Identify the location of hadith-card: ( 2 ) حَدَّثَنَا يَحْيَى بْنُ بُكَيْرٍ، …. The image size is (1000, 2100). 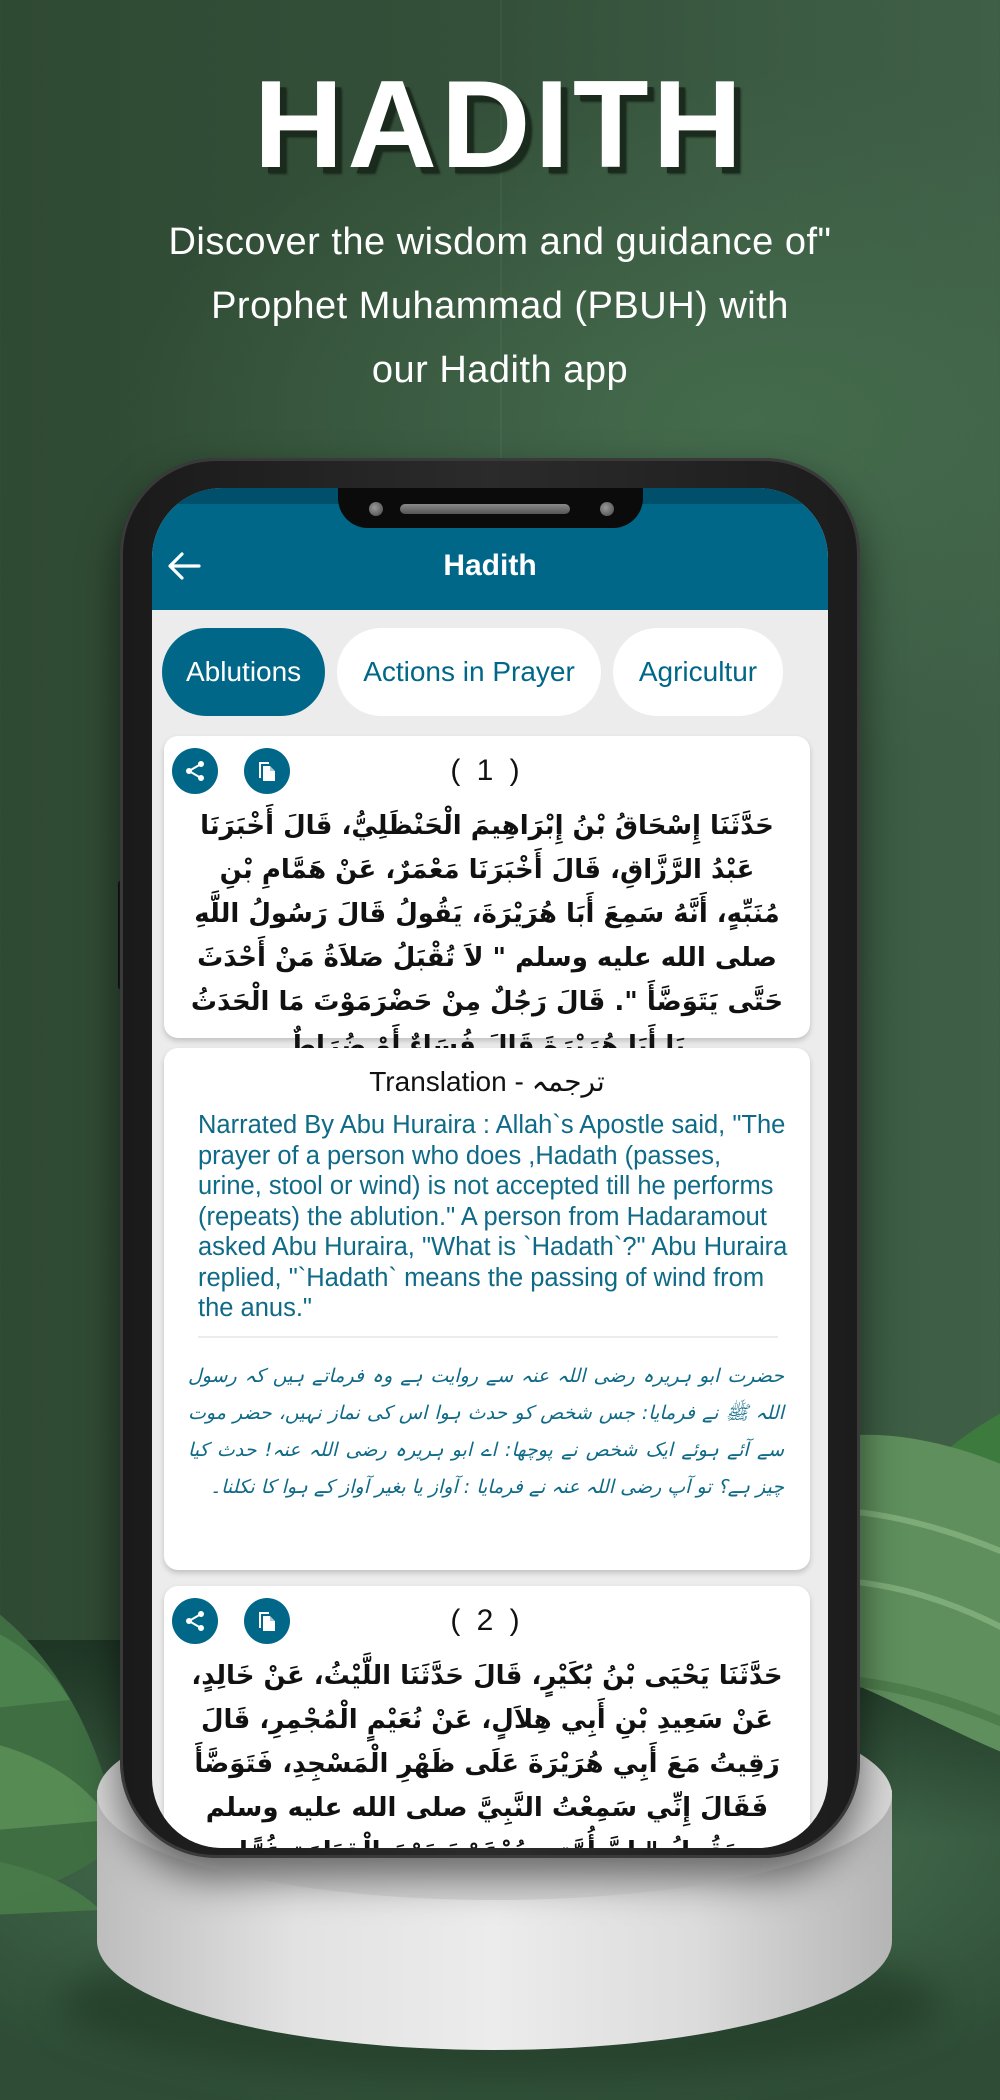
(487, 1717).